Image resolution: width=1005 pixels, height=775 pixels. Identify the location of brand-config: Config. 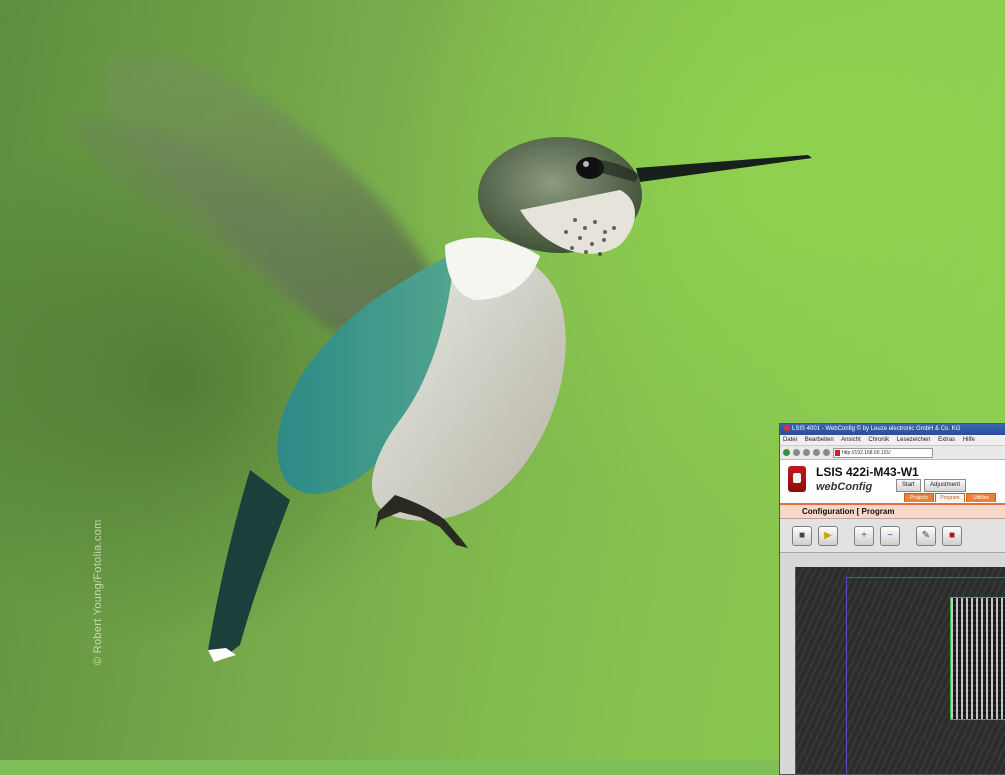
(855, 487).